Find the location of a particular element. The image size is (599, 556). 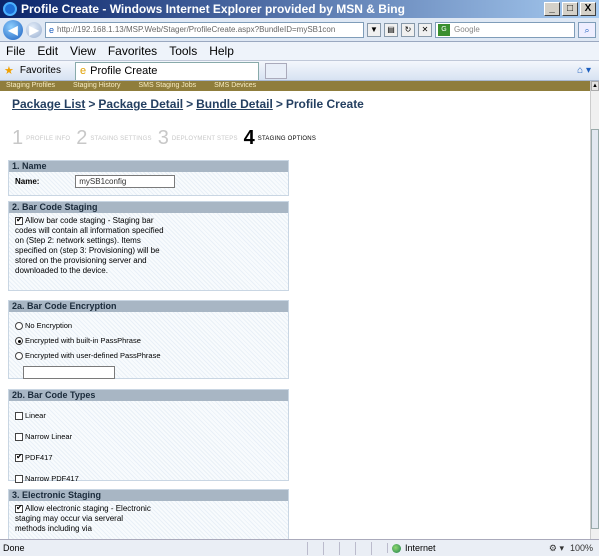

stop-icon: ✕ is located at coordinates (425, 29).